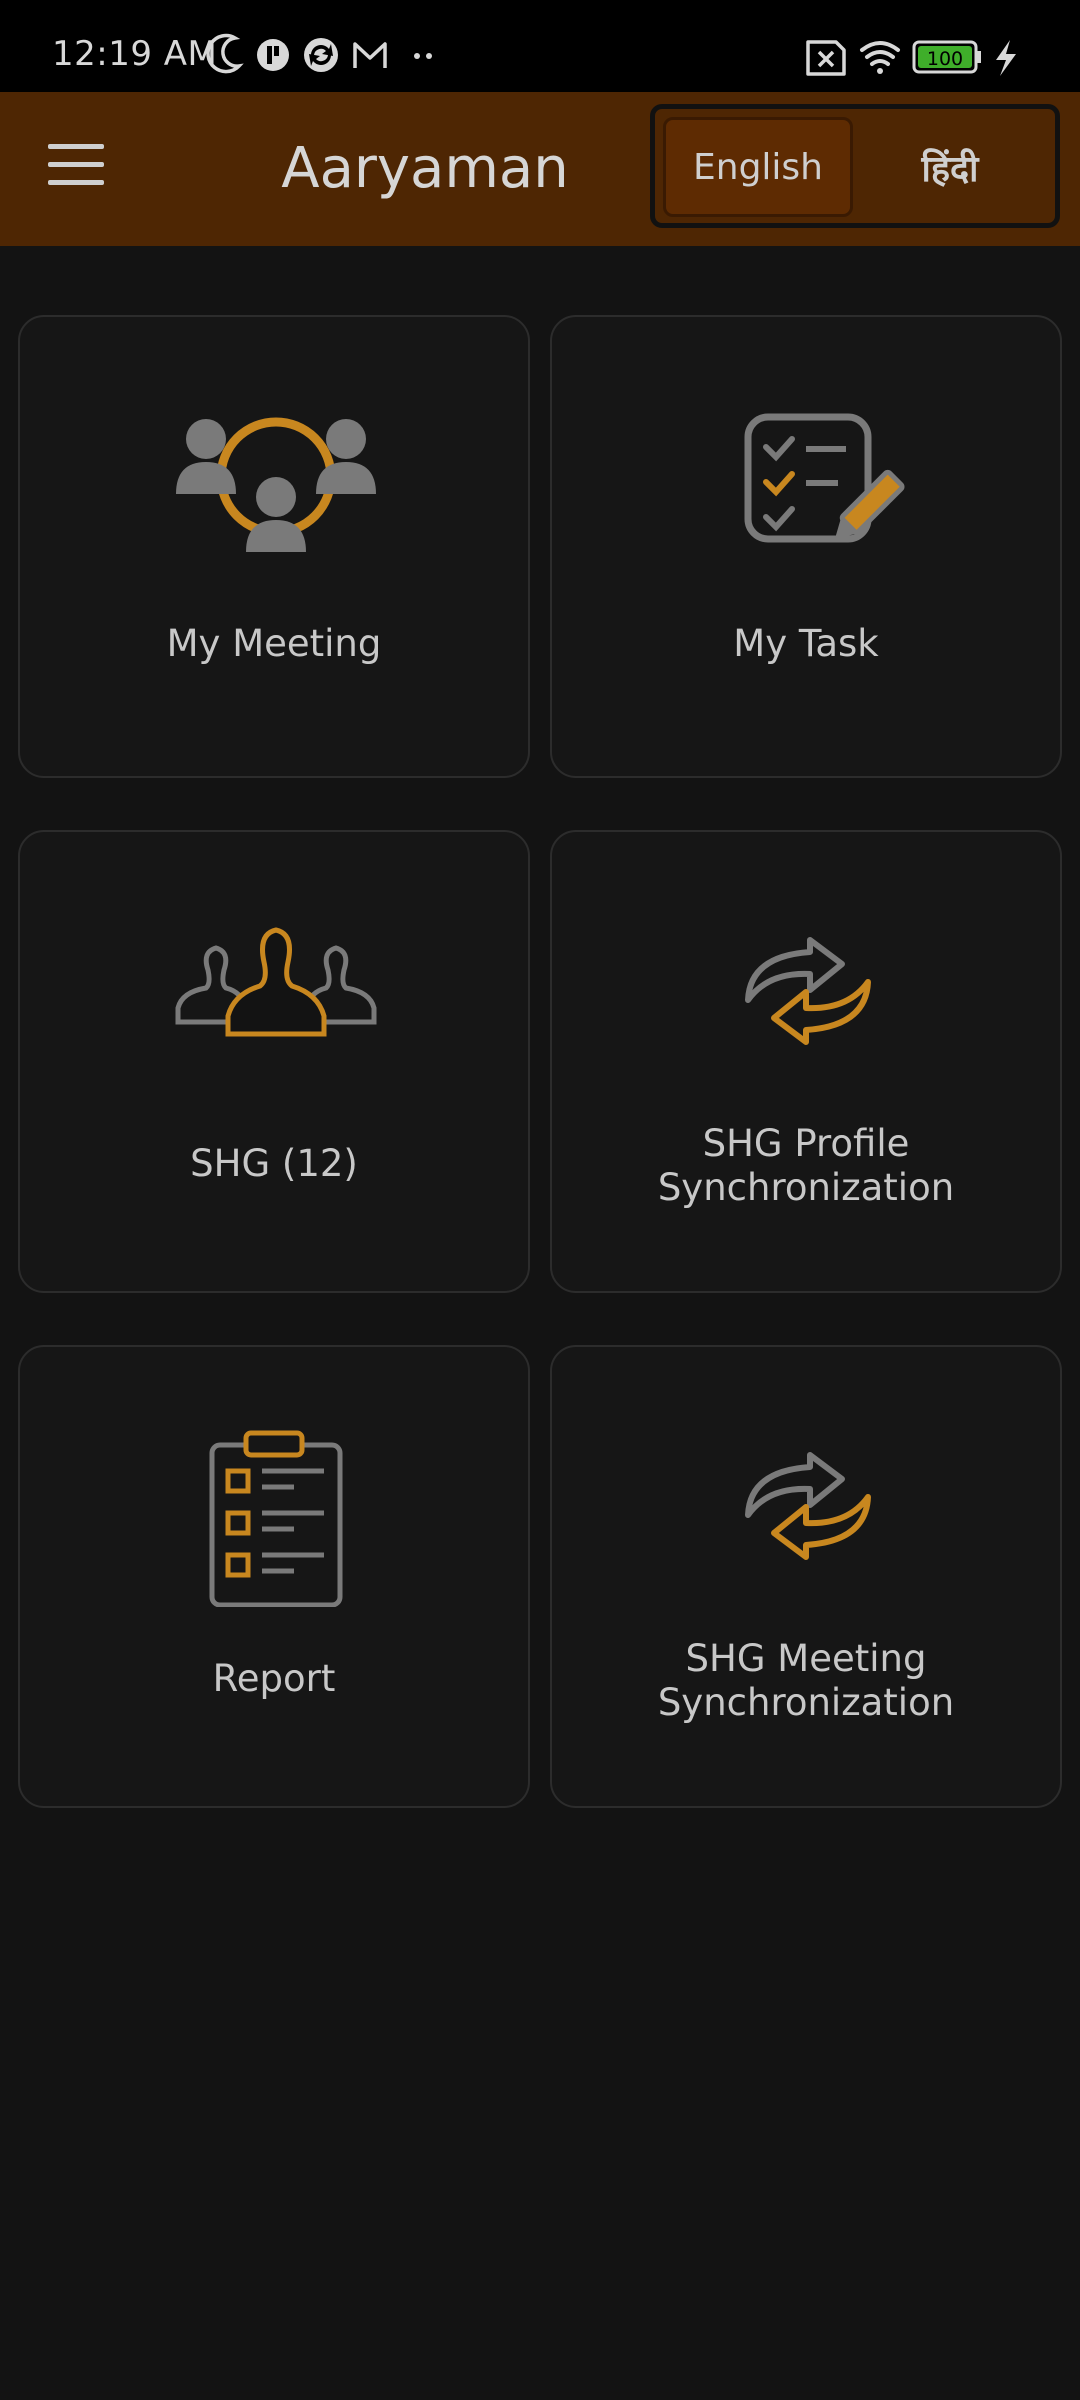 This screenshot has height=2400, width=1080. Describe the element at coordinates (274, 1163) in the screenshot. I see `tile-label: SHG (12)` at that location.